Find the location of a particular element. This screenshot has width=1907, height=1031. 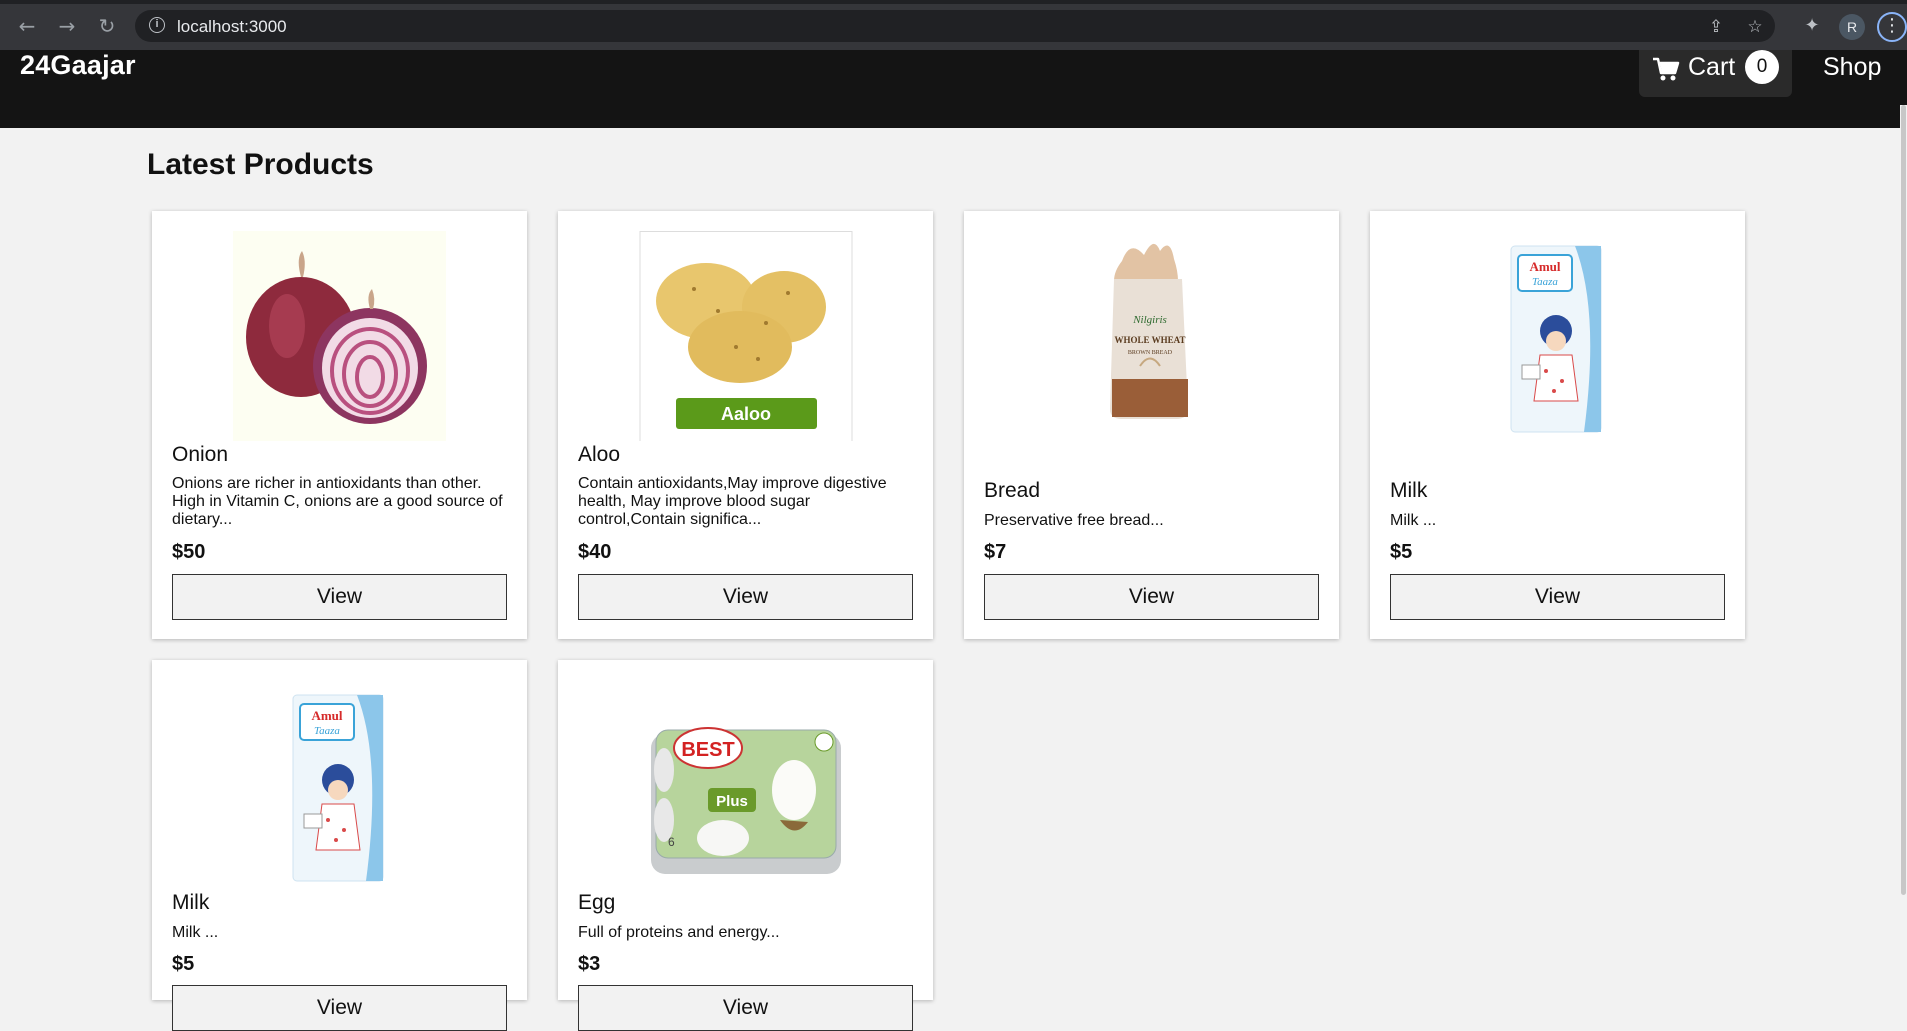

page-title: Latest Products is located at coordinates (260, 164).